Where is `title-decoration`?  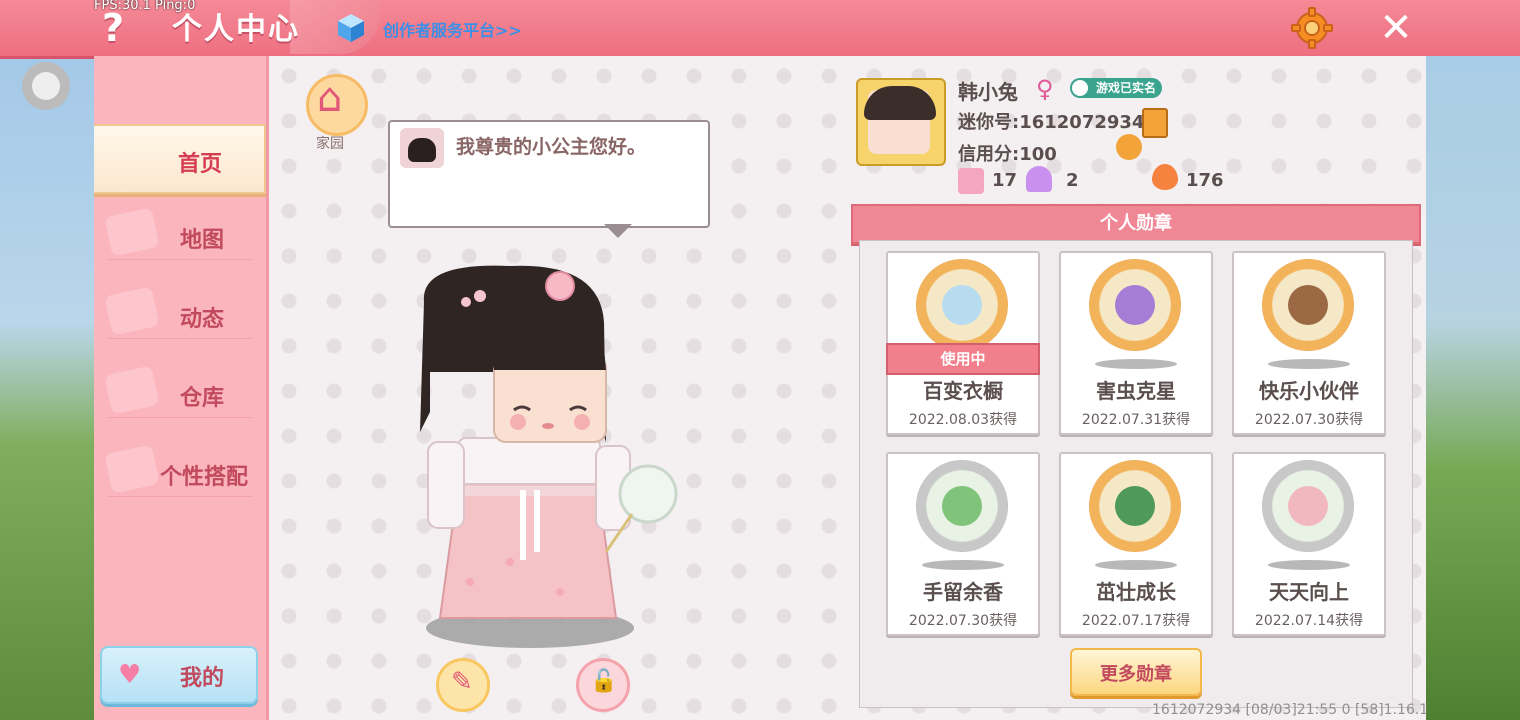
title-decoration is located at coordinates (335, 27).